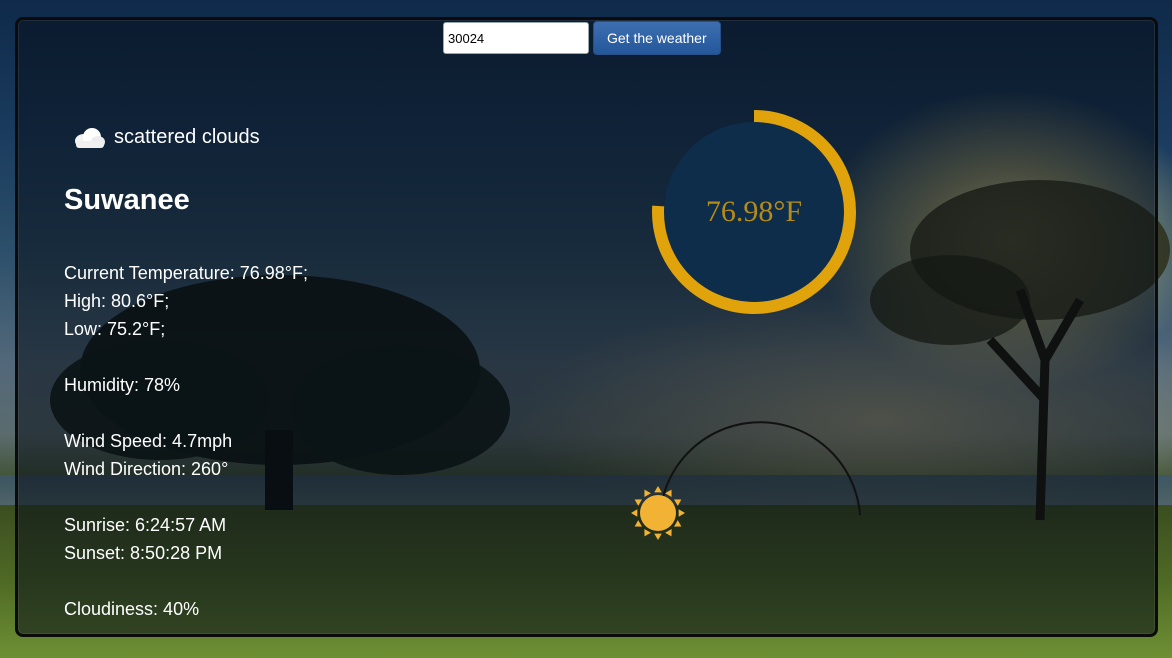 The width and height of the screenshot is (1172, 658). Describe the element at coordinates (90, 137) in the screenshot. I see `cloud-icon` at that location.